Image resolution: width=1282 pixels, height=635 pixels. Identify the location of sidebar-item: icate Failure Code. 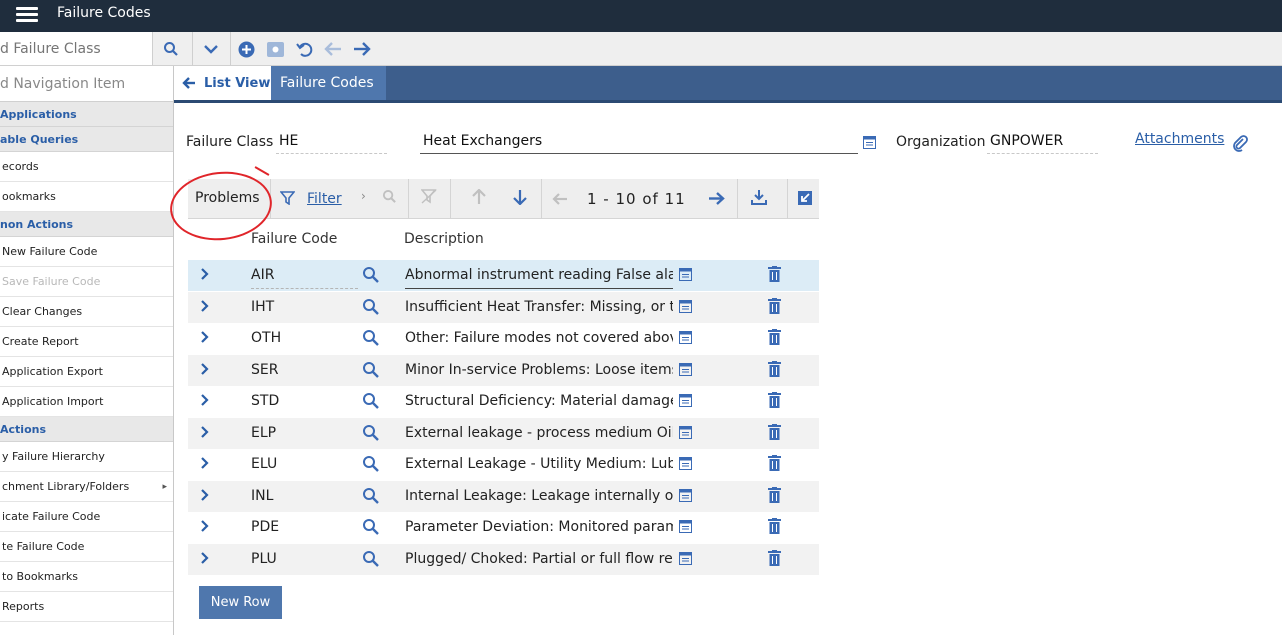
(86, 517).